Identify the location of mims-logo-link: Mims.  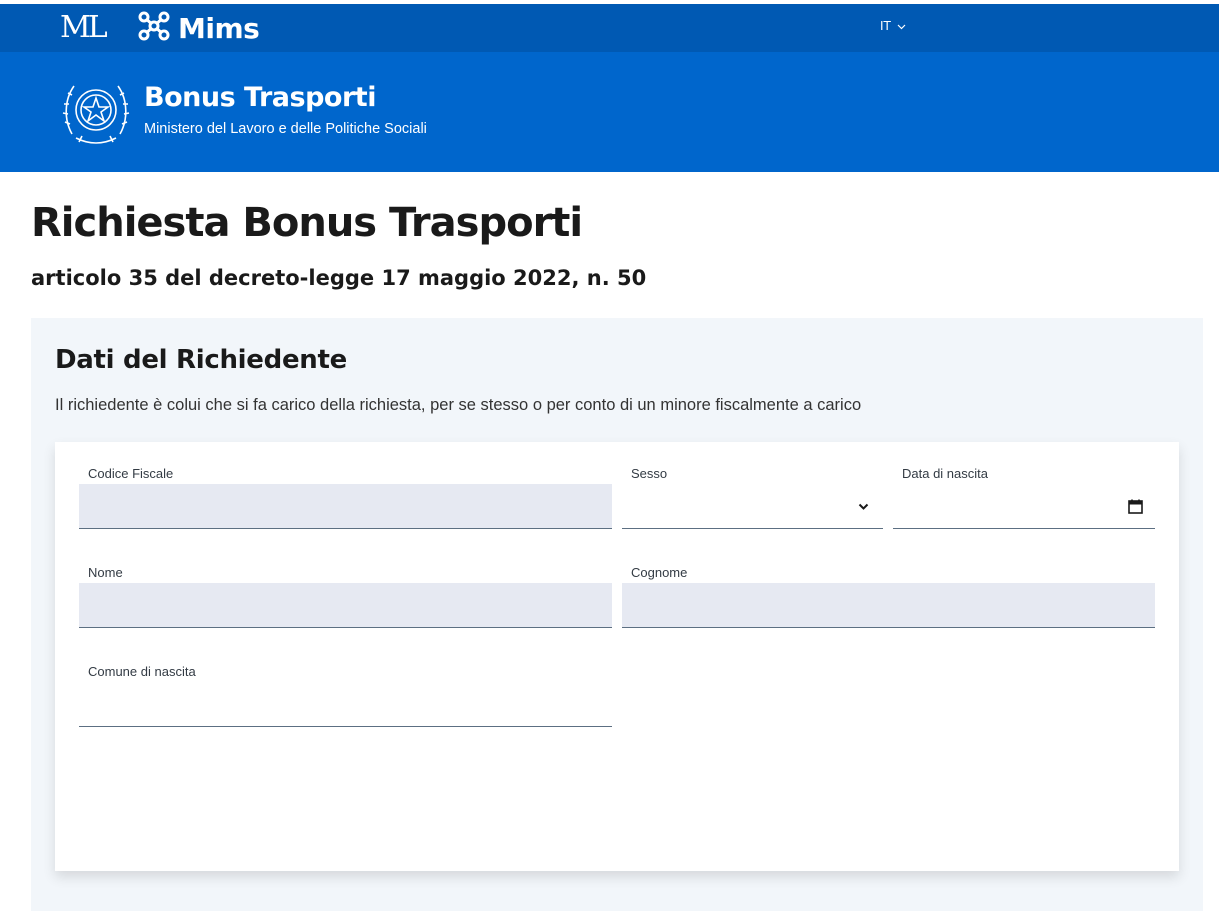
(199, 28).